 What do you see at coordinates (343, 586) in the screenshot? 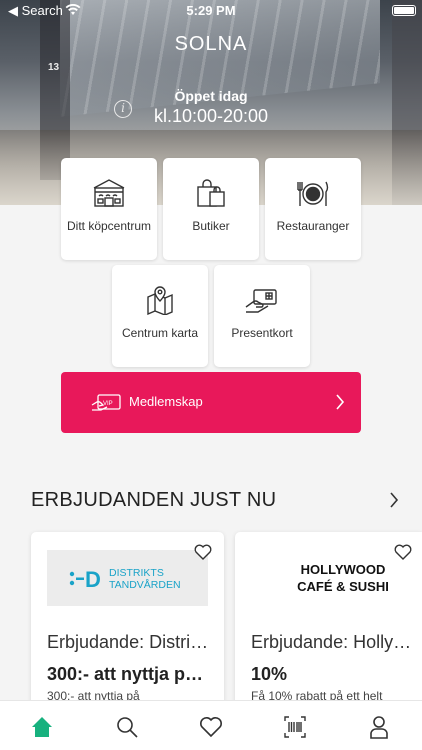
I see `svg-text: CAFÉ & SUSHI` at bounding box center [343, 586].